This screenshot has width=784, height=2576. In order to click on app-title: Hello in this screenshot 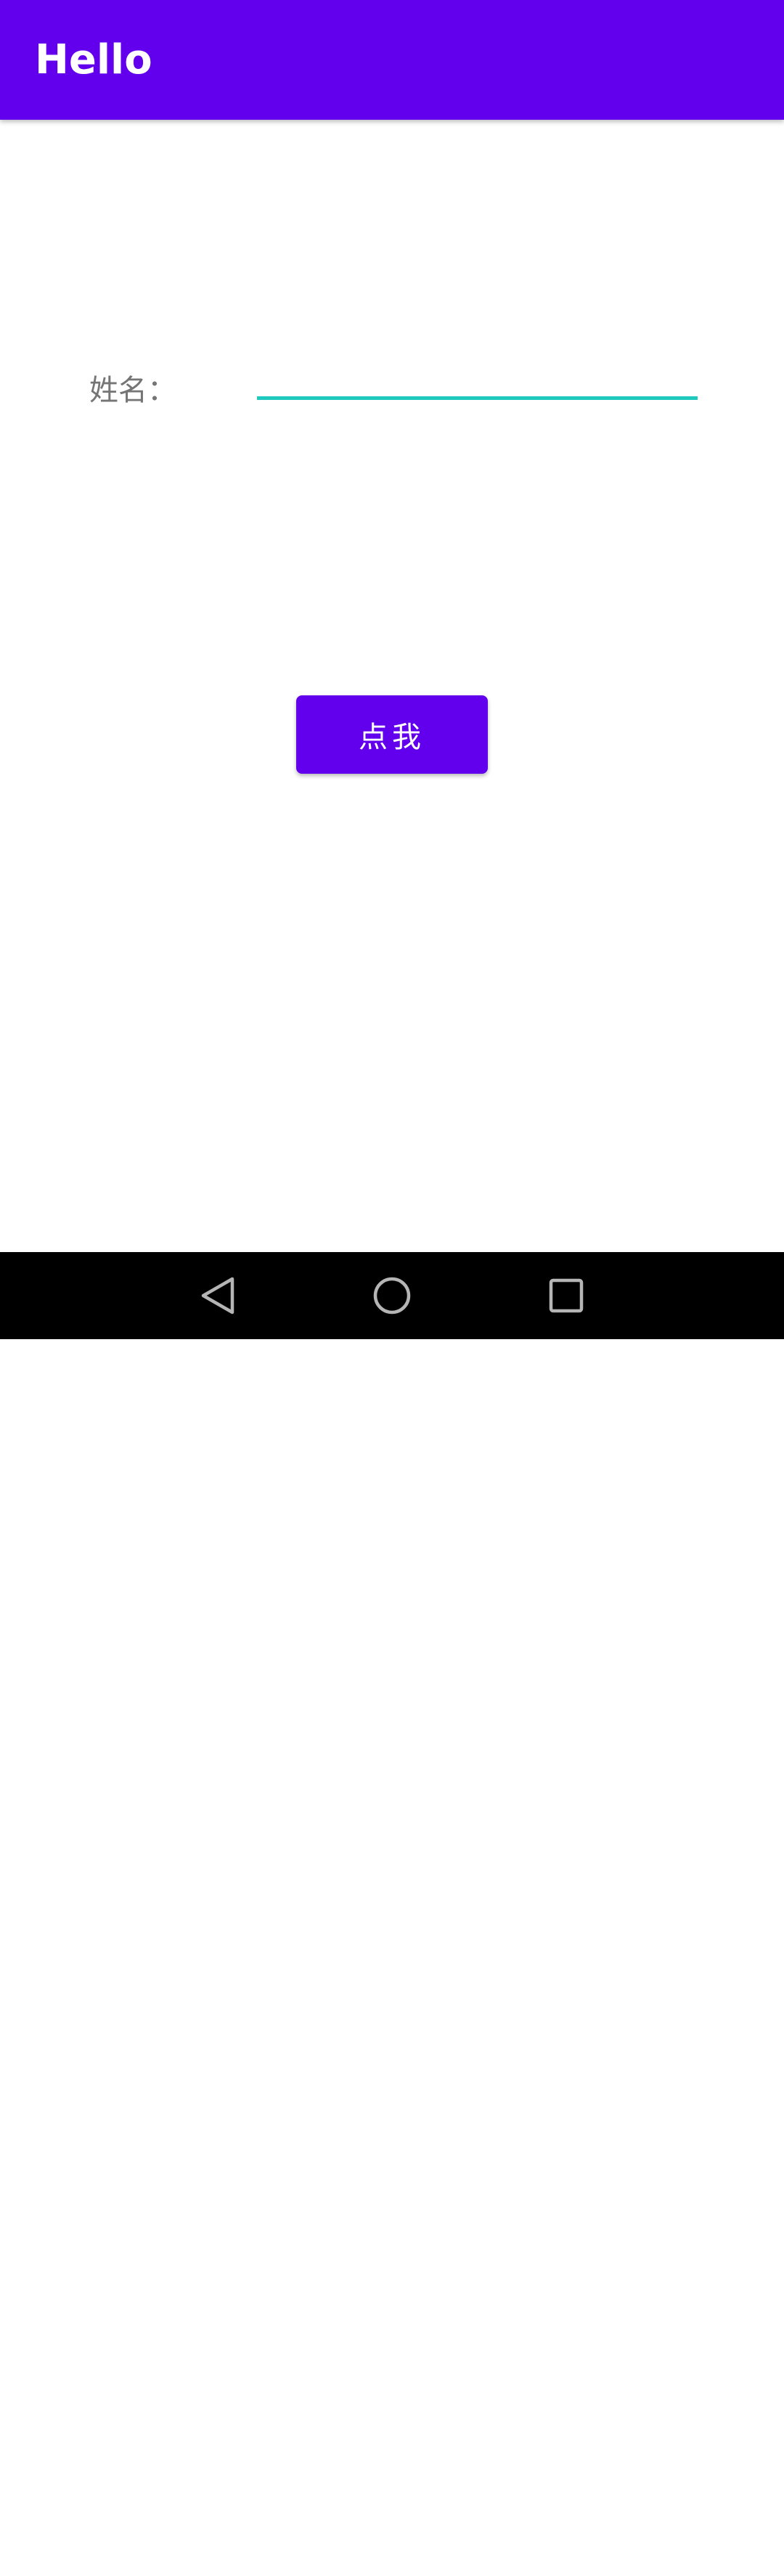, I will do `click(94, 60)`.